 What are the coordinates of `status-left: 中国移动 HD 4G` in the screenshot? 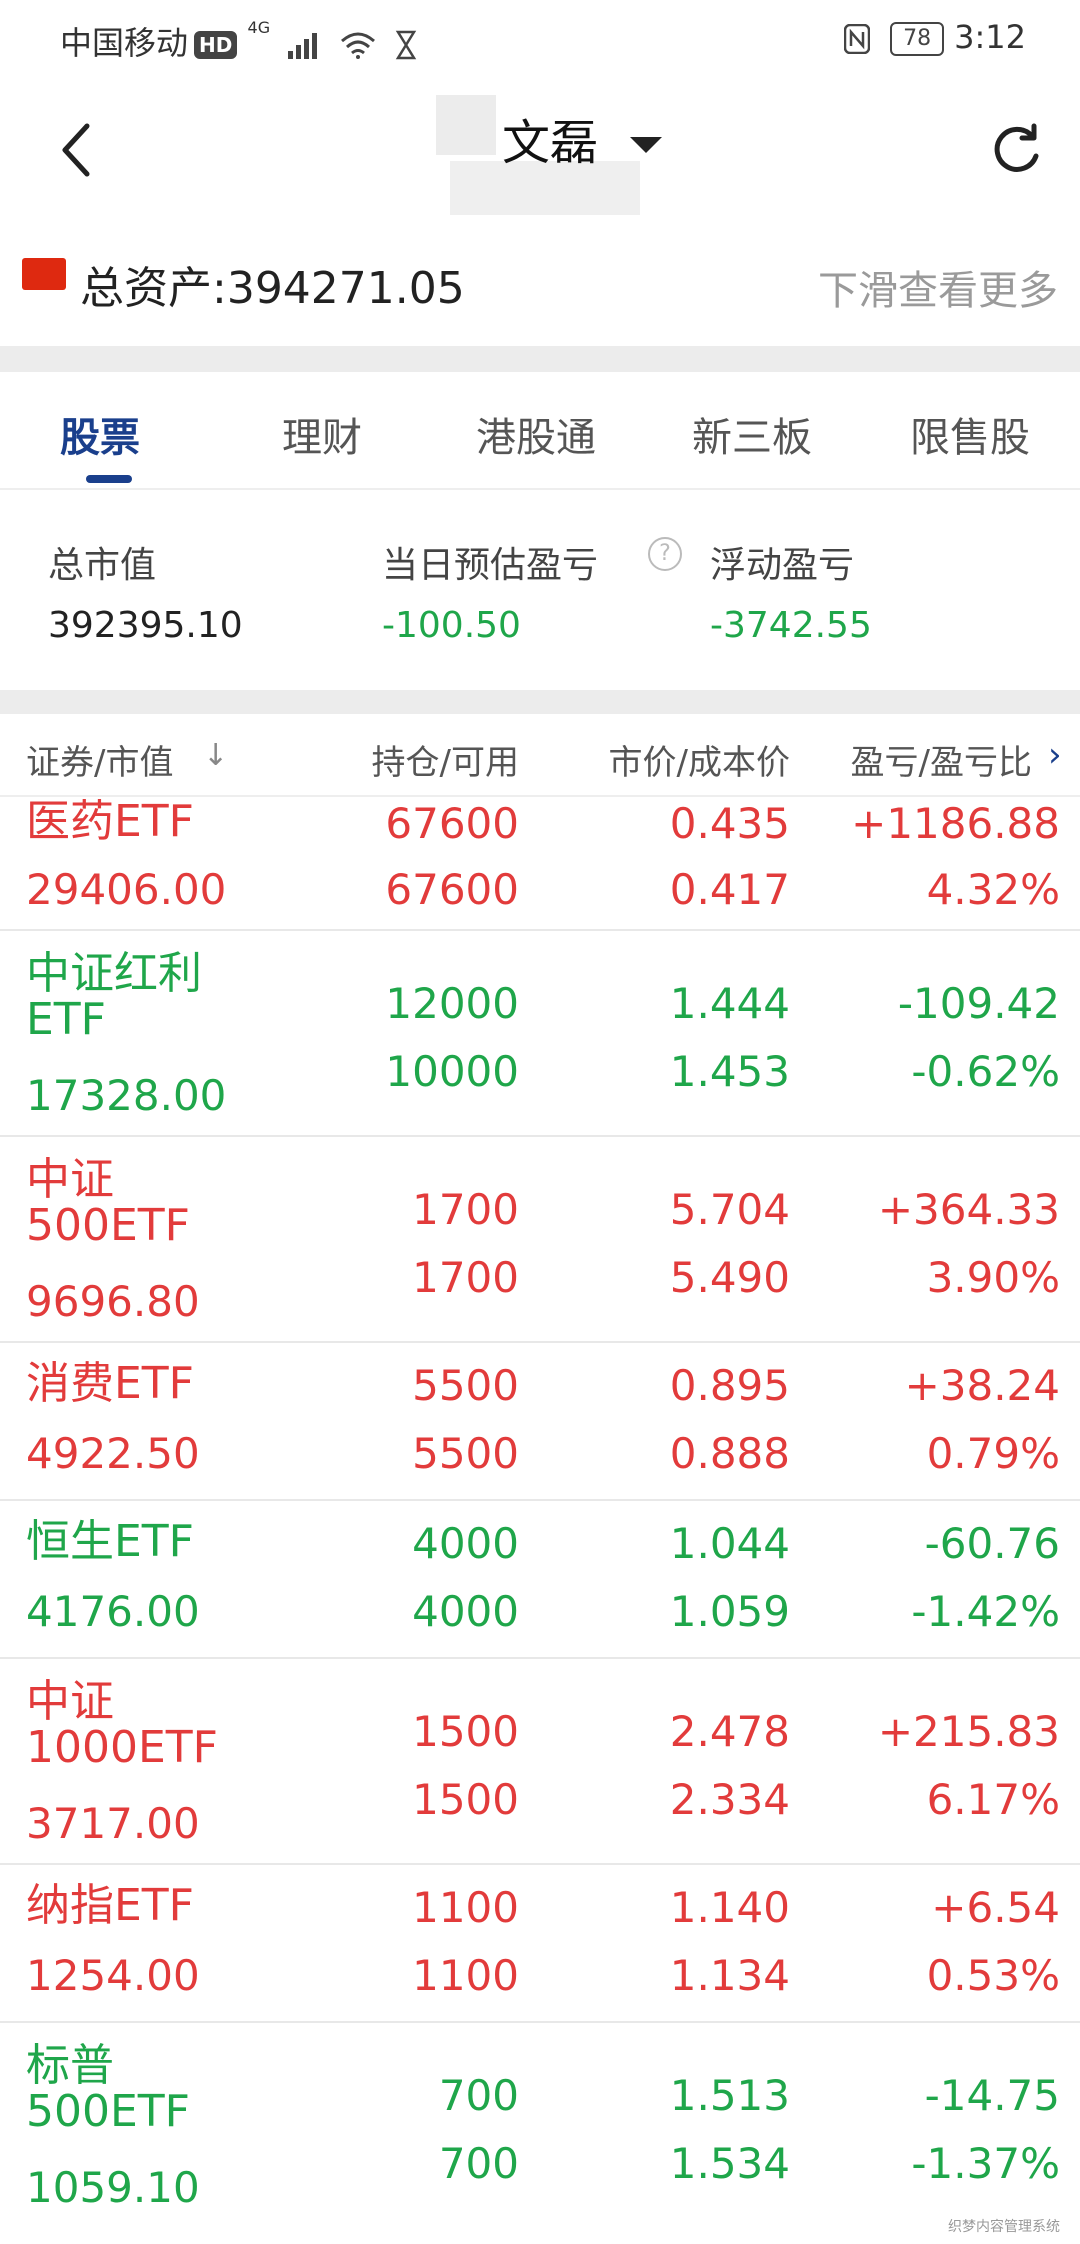 It's located at (238, 41).